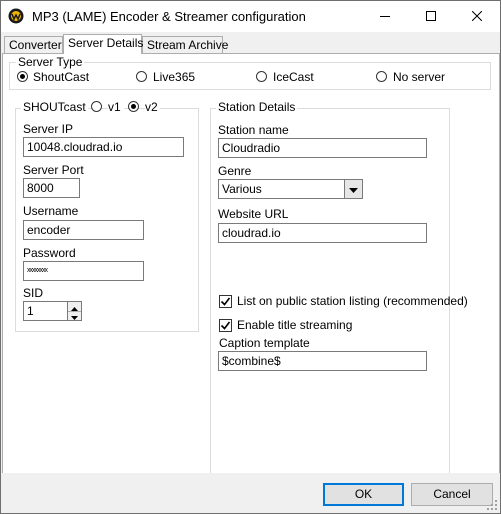 The width and height of the screenshot is (501, 514). What do you see at coordinates (381, 76) in the screenshot?
I see `radio-no-server` at bounding box center [381, 76].